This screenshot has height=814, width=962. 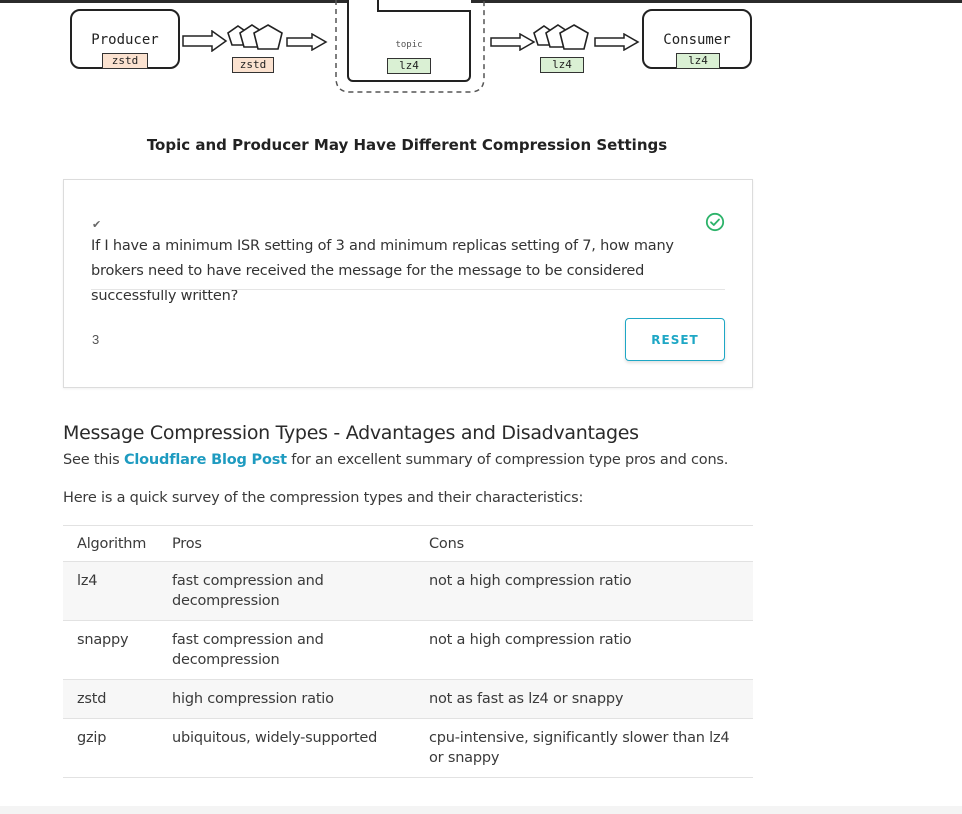 I want to click on divider, so click(x=408, y=289).